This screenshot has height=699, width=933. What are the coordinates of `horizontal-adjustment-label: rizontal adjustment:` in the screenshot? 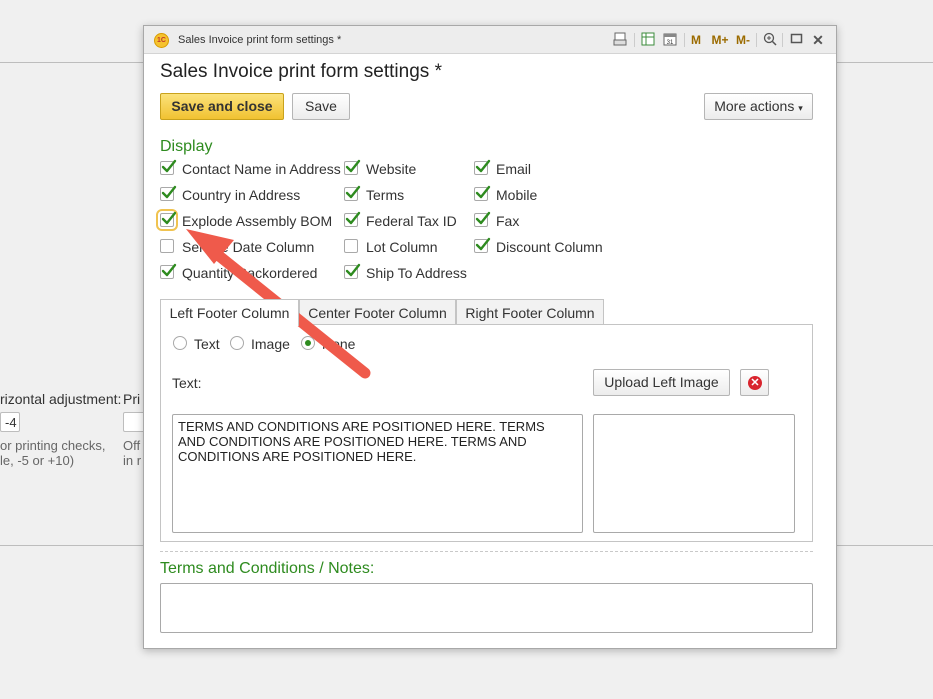 It's located at (61, 399).